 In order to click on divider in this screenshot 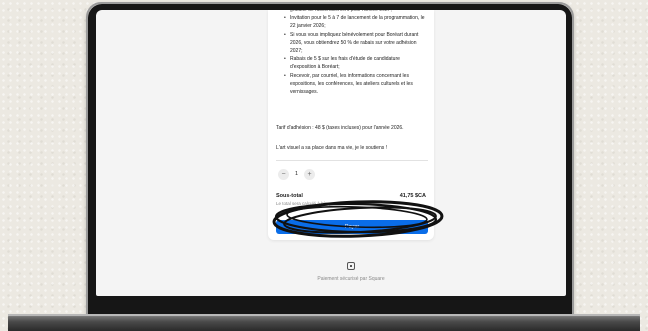, I will do `click(352, 160)`.